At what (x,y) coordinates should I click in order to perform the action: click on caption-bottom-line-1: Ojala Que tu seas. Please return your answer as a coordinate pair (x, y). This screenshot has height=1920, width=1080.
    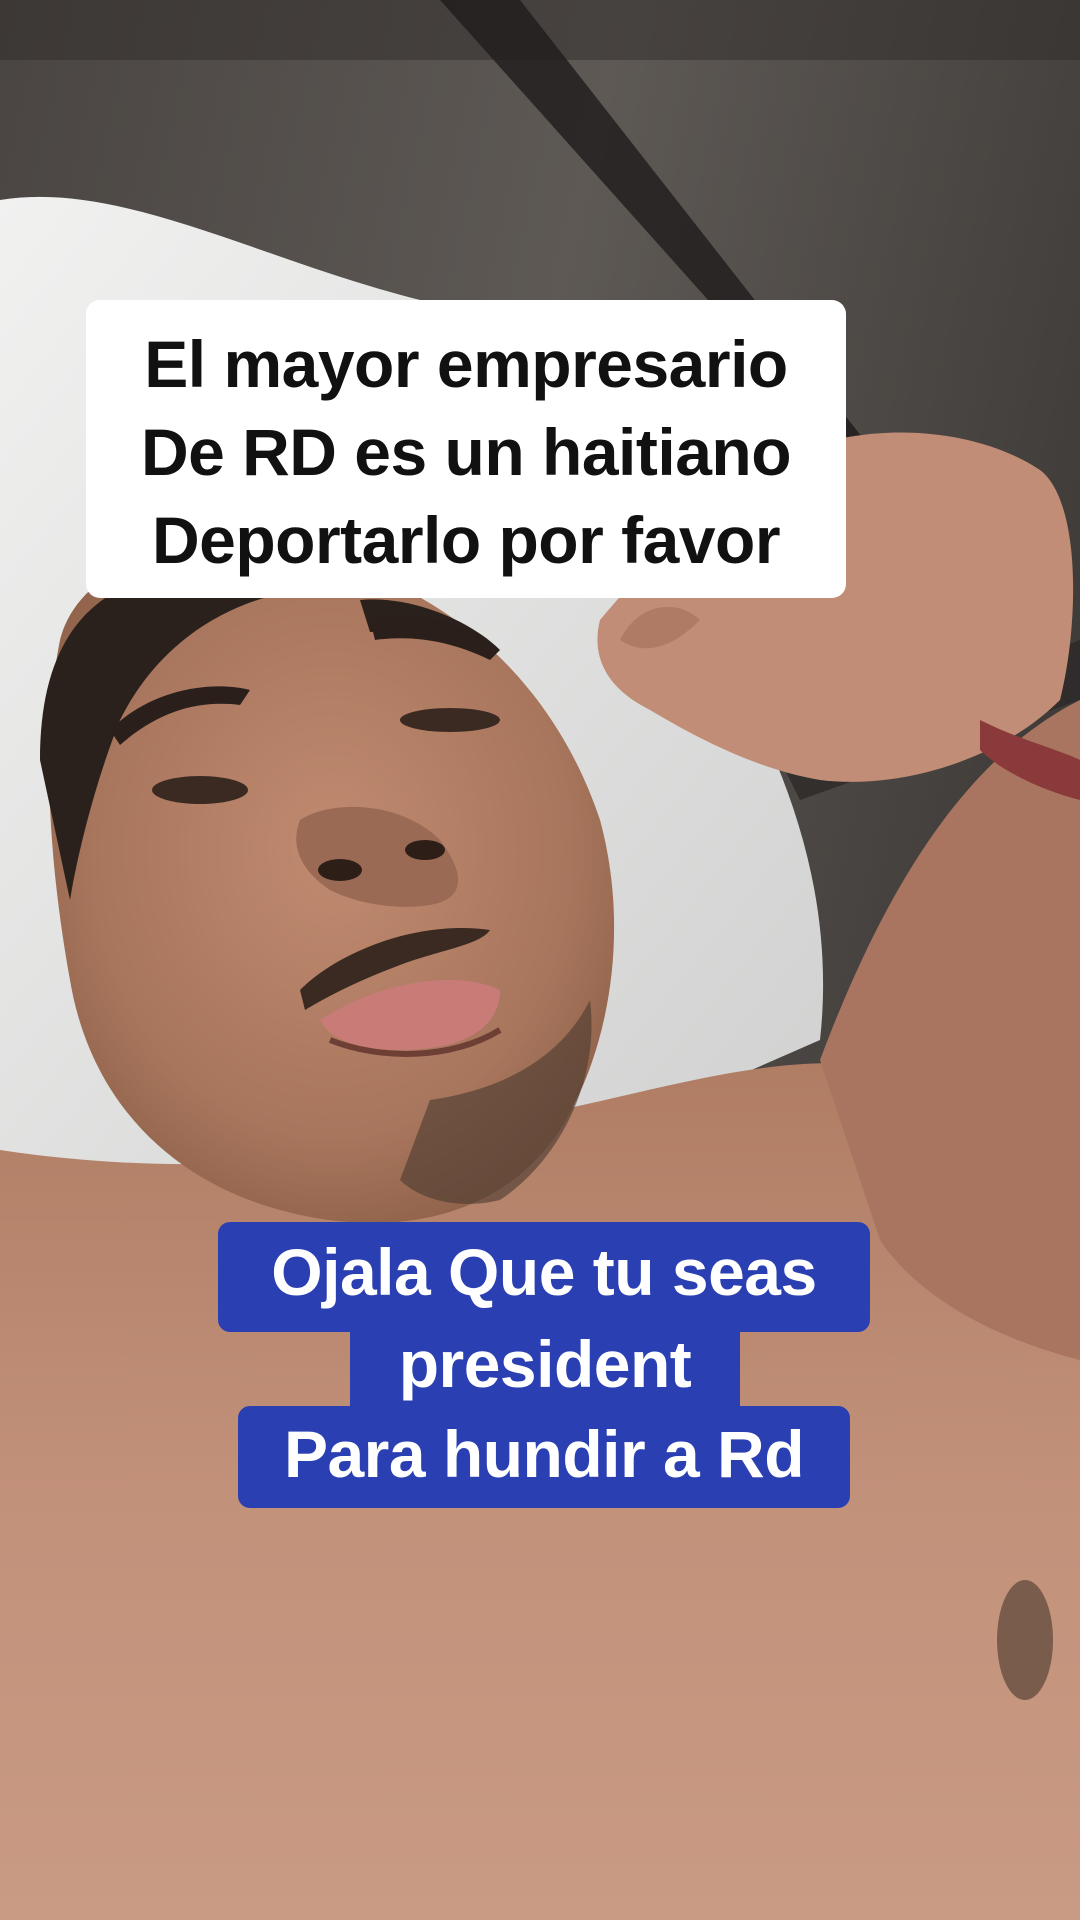
    Looking at the image, I should click on (544, 1277).